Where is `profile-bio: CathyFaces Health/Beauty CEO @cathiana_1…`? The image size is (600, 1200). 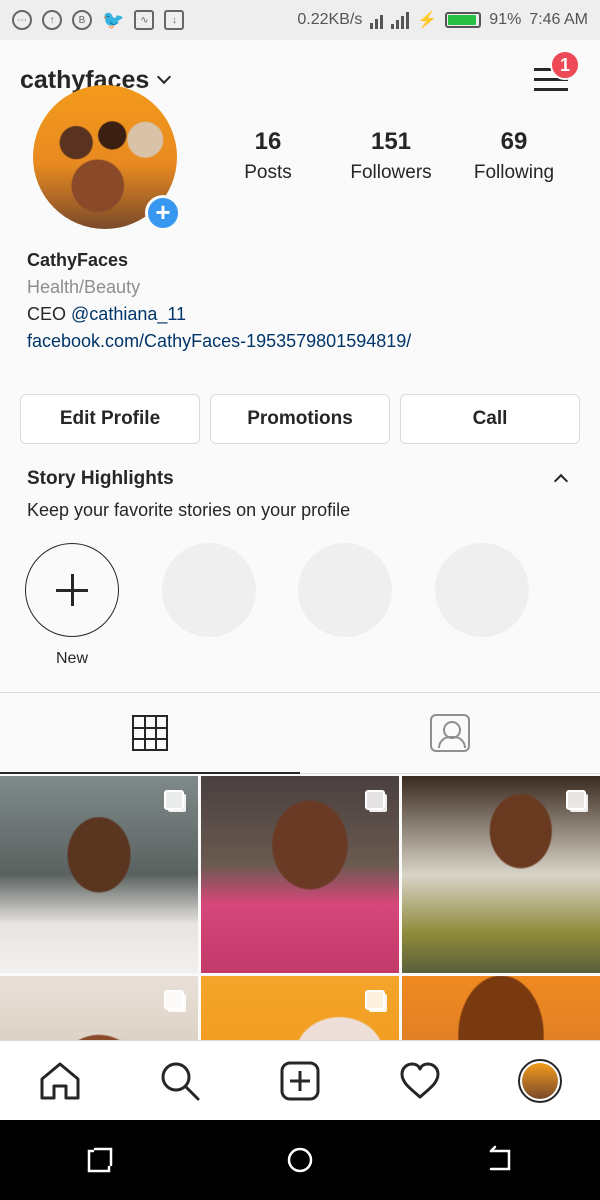 profile-bio: CathyFaces Health/Beauty CEO @cathiana_1… is located at coordinates (219, 301).